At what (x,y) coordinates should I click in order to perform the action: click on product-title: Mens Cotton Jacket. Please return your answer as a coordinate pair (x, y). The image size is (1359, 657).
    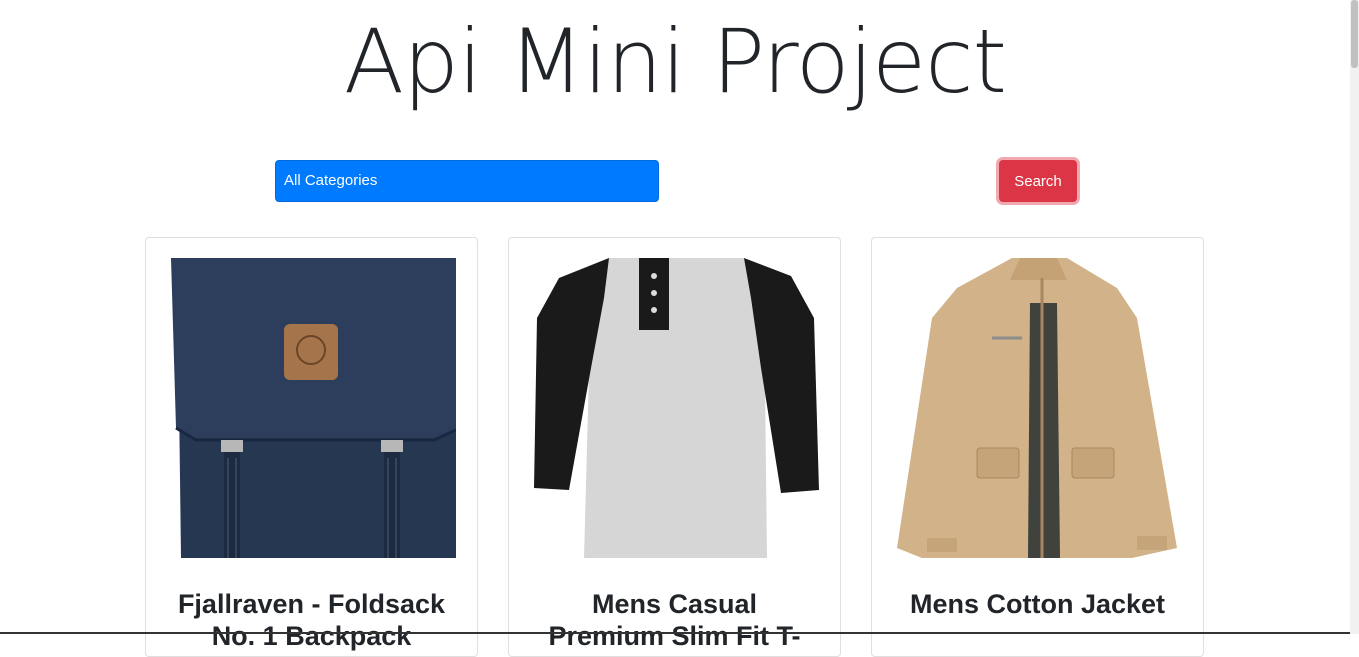
    Looking at the image, I should click on (1037, 604).